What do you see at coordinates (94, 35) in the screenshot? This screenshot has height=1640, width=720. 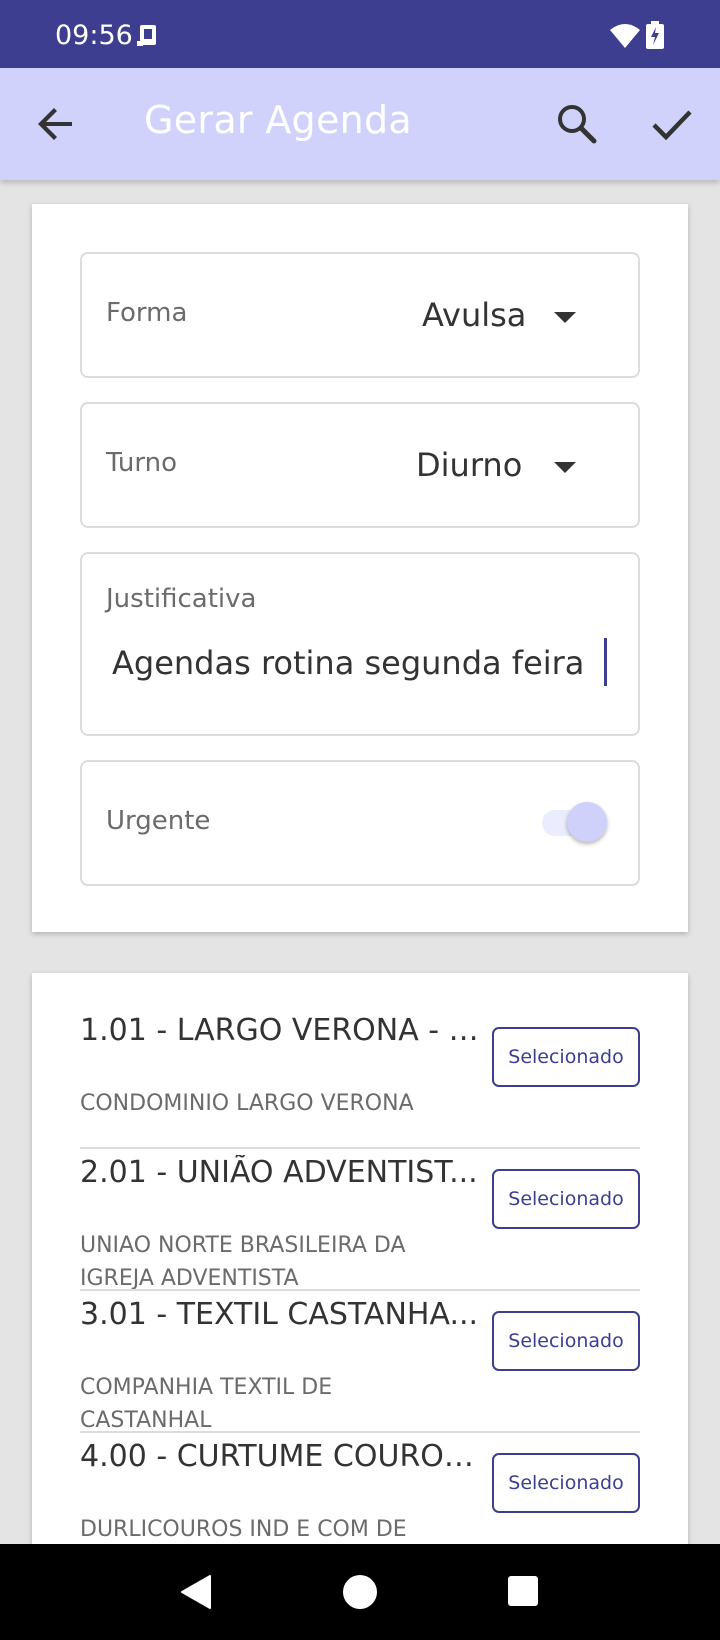 I see `status-time: 09:56` at bounding box center [94, 35].